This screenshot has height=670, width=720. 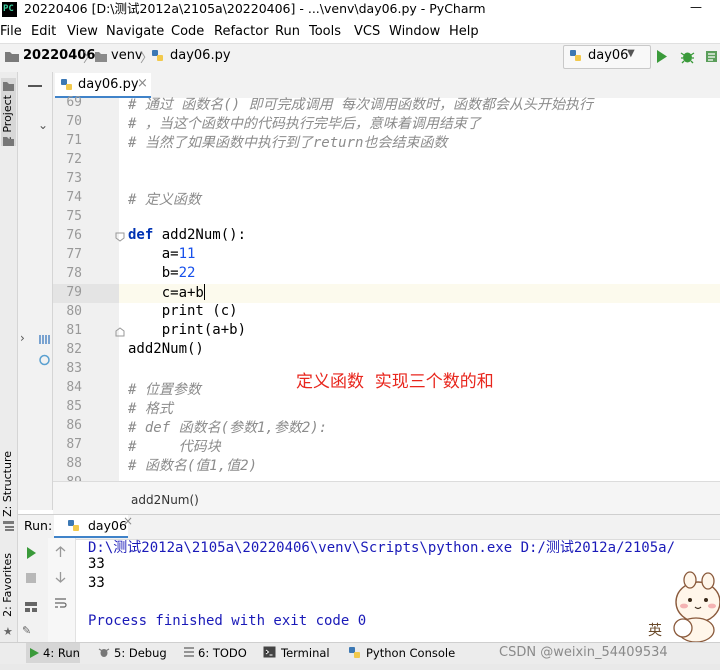 I want to click on text-caret, so click(x=204, y=292).